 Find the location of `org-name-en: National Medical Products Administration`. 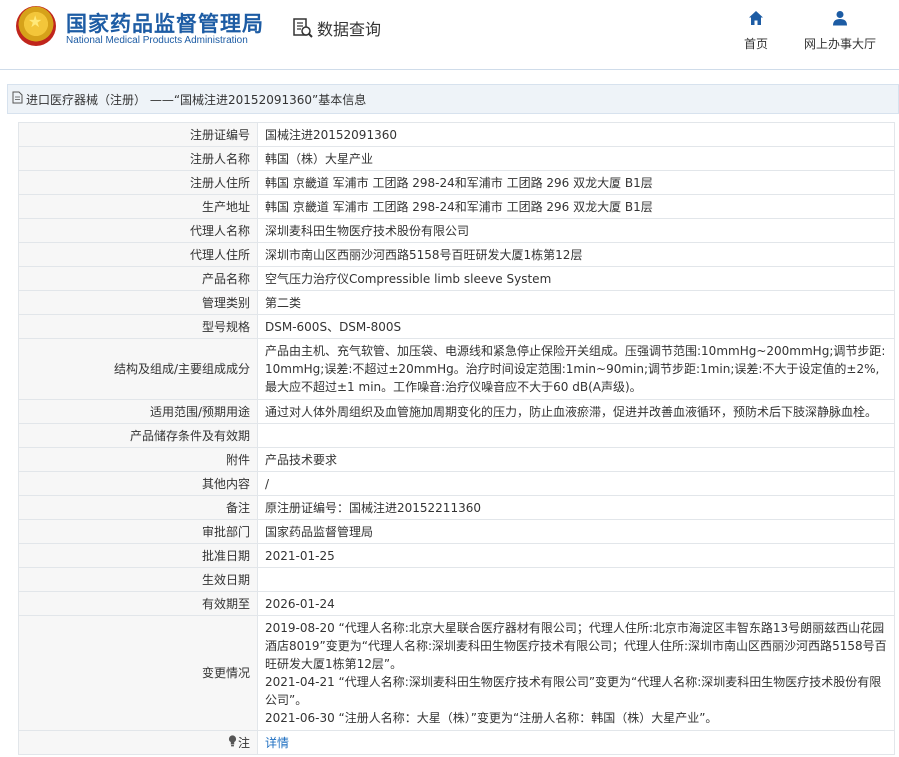

org-name-en: National Medical Products Administration is located at coordinates (157, 40).